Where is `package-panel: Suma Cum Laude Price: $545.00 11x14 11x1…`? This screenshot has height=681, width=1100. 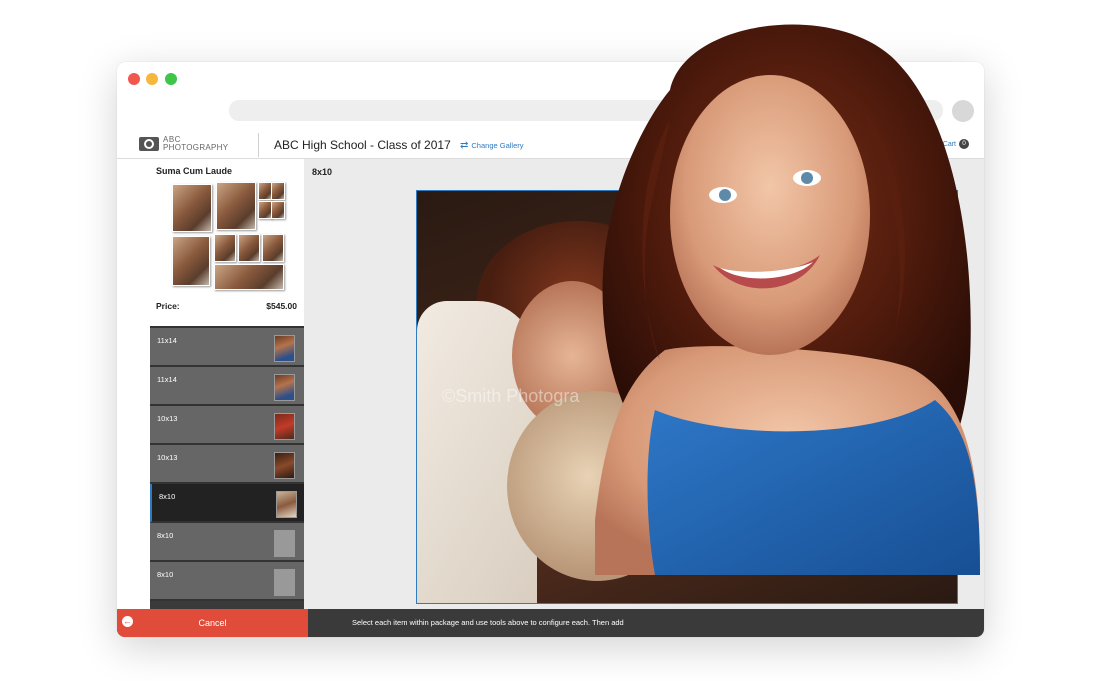
package-panel: Suma Cum Laude Price: $545.00 11x14 11x1… is located at coordinates (228, 384).